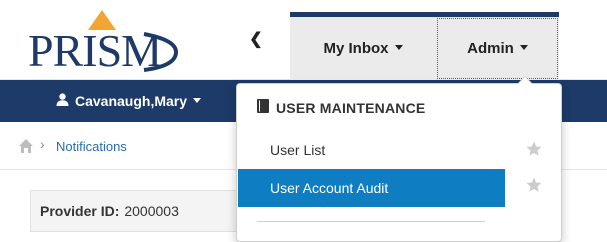 This screenshot has height=242, width=607. I want to click on user-menu-button: Cavanaugh,Mary, so click(129, 101).